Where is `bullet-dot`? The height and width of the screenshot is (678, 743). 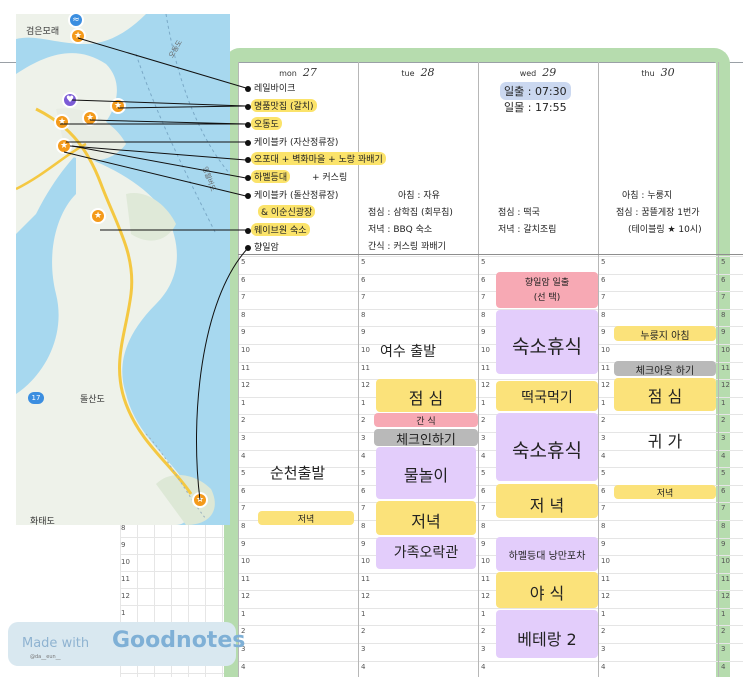 bullet-dot is located at coordinates (248, 89).